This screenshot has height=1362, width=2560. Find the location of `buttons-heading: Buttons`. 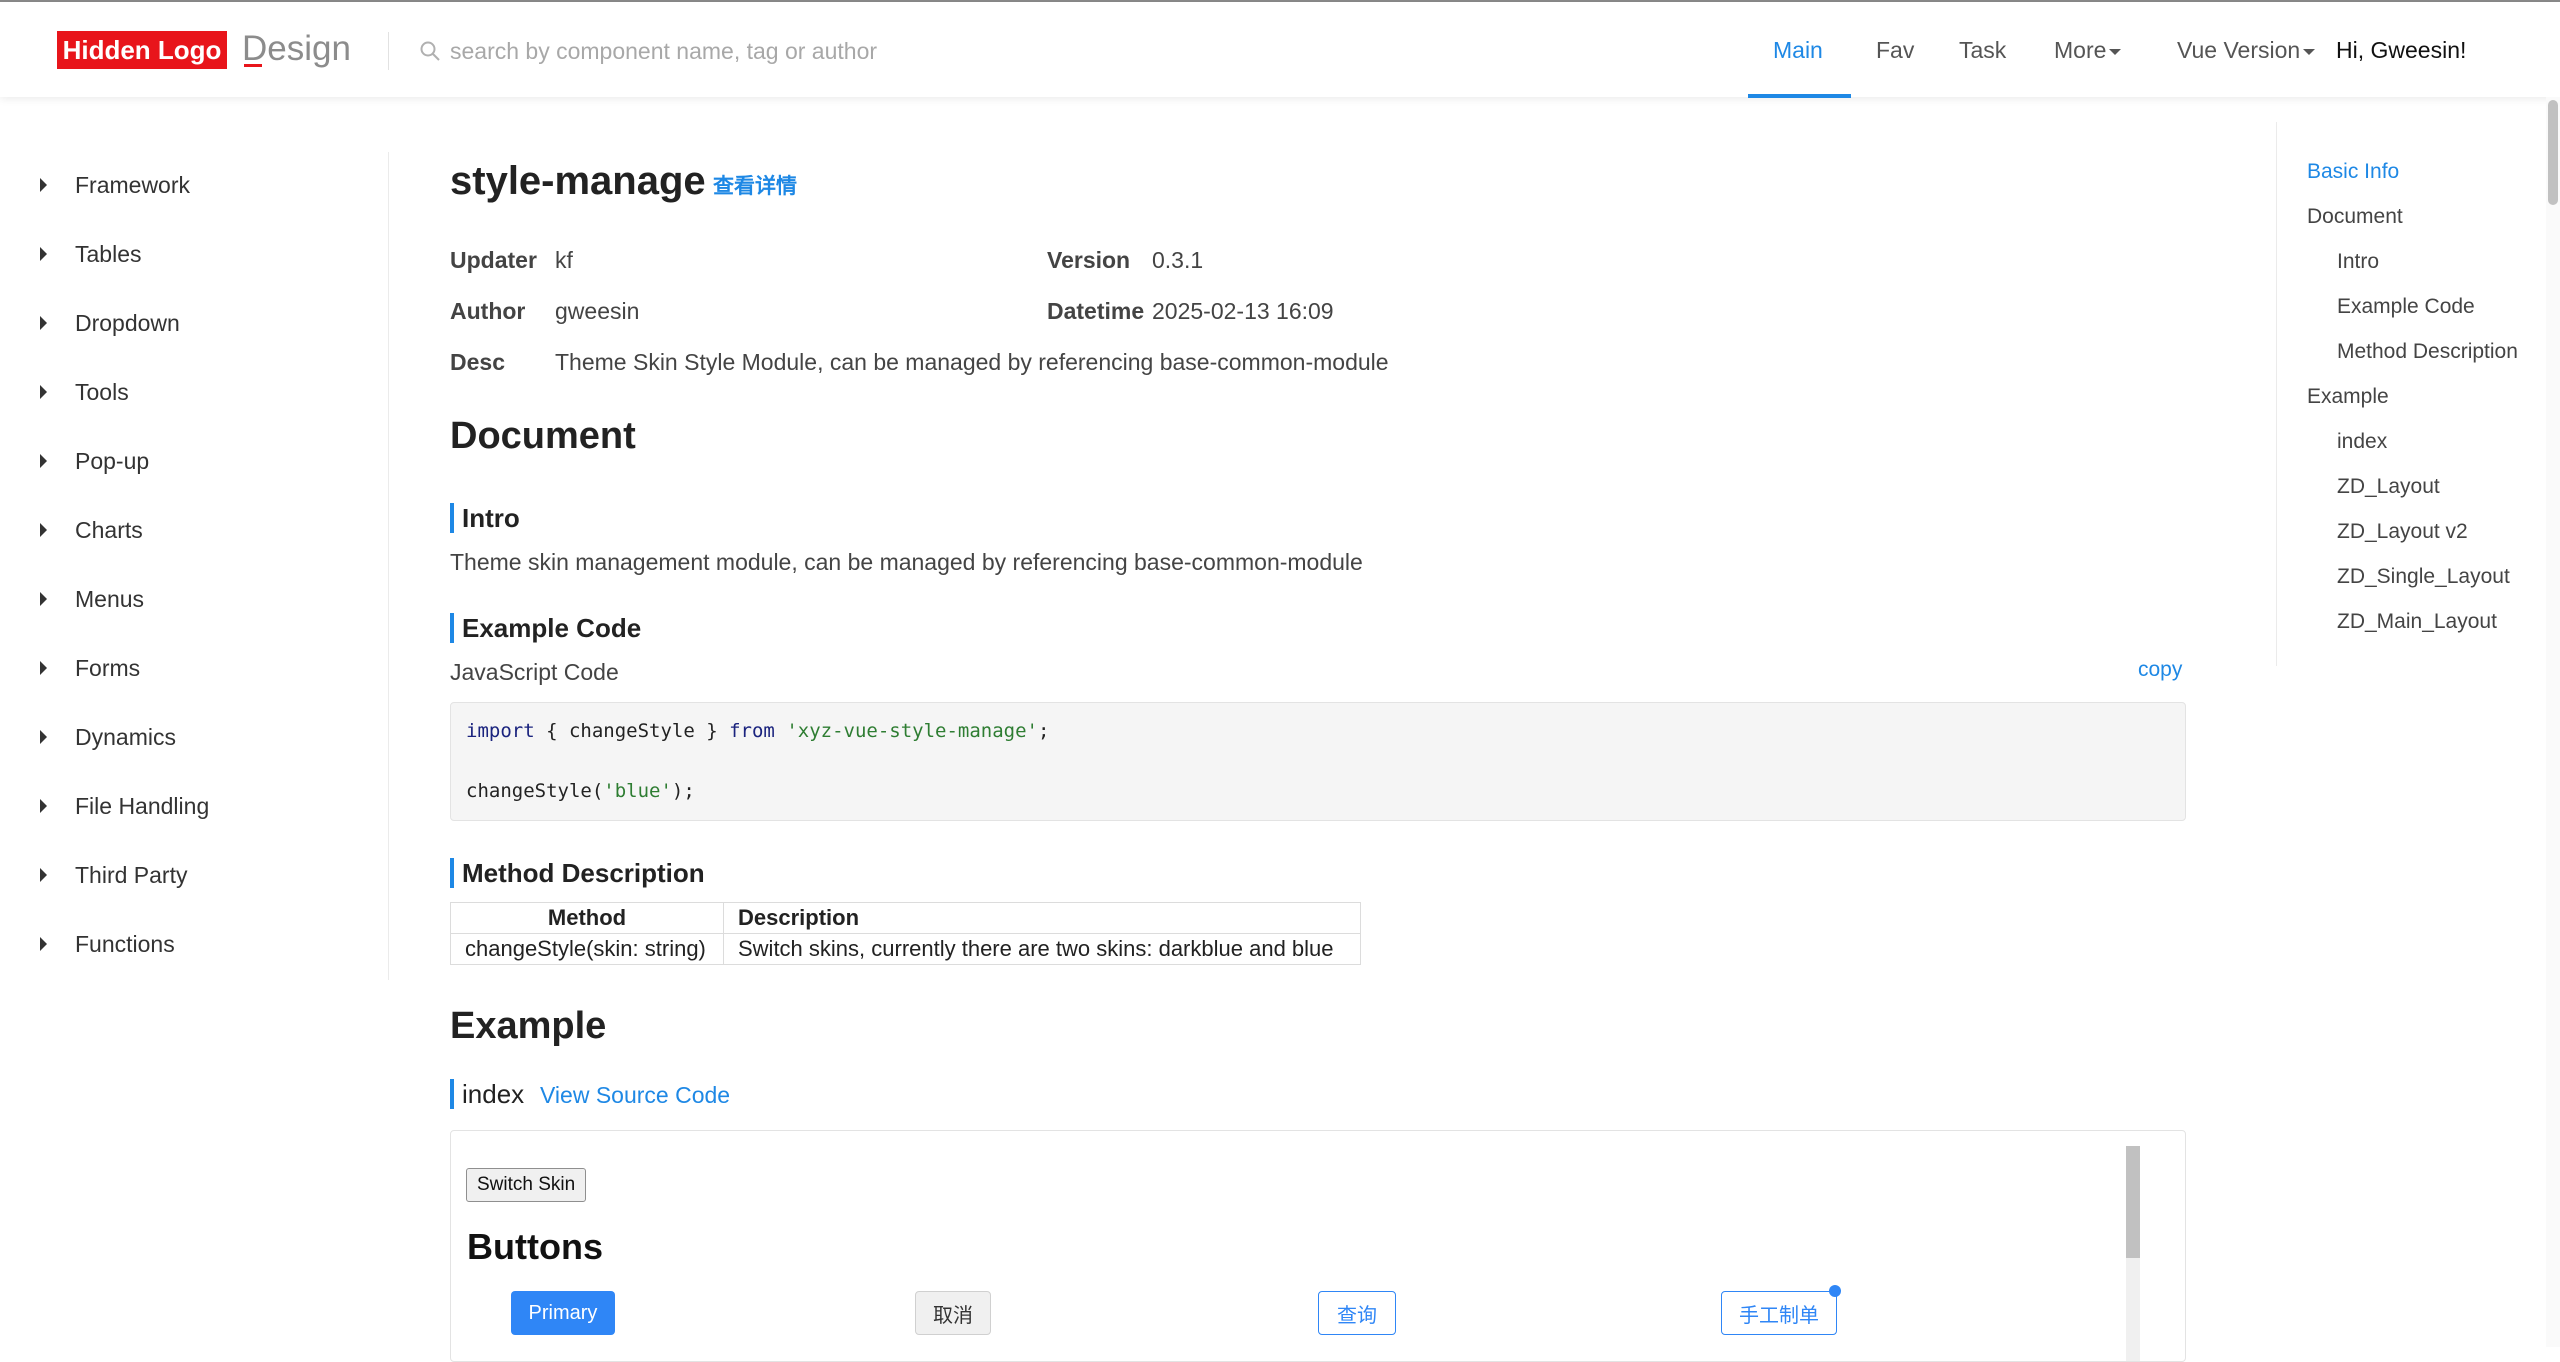

buttons-heading: Buttons is located at coordinates (535, 1246).